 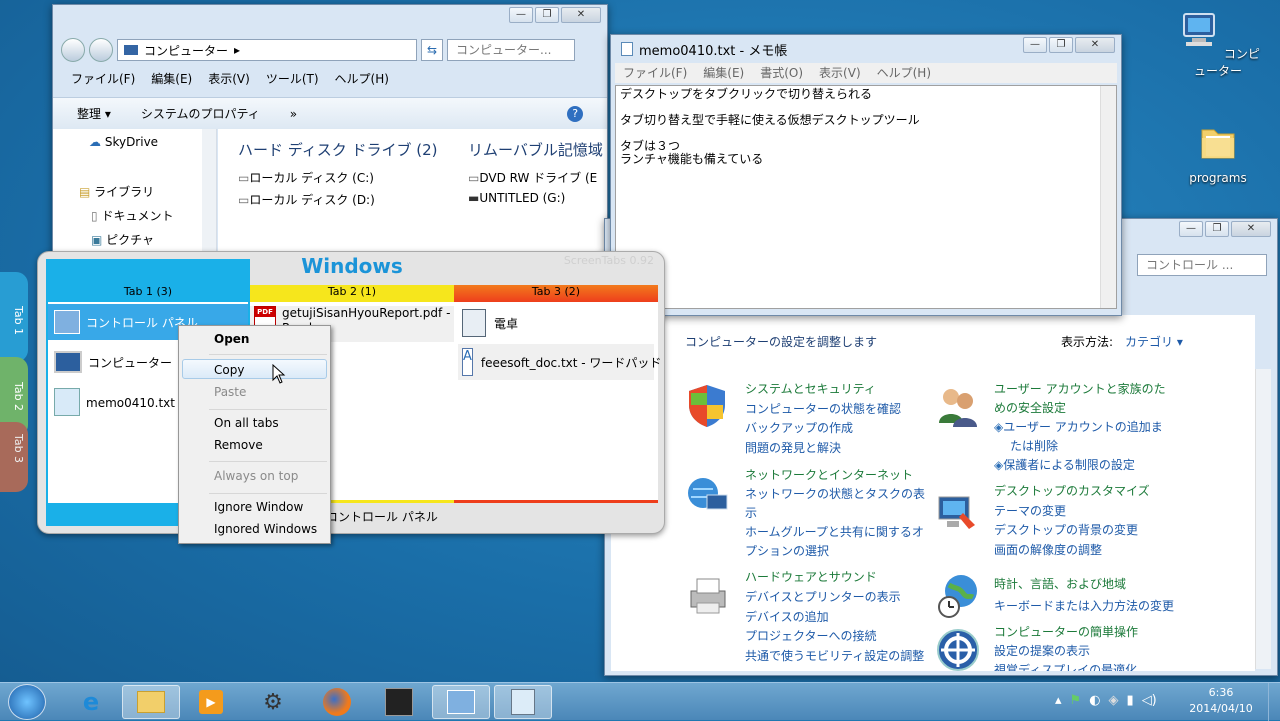 I want to click on address-bar: コンピューター ▸, so click(x=267, y=50).